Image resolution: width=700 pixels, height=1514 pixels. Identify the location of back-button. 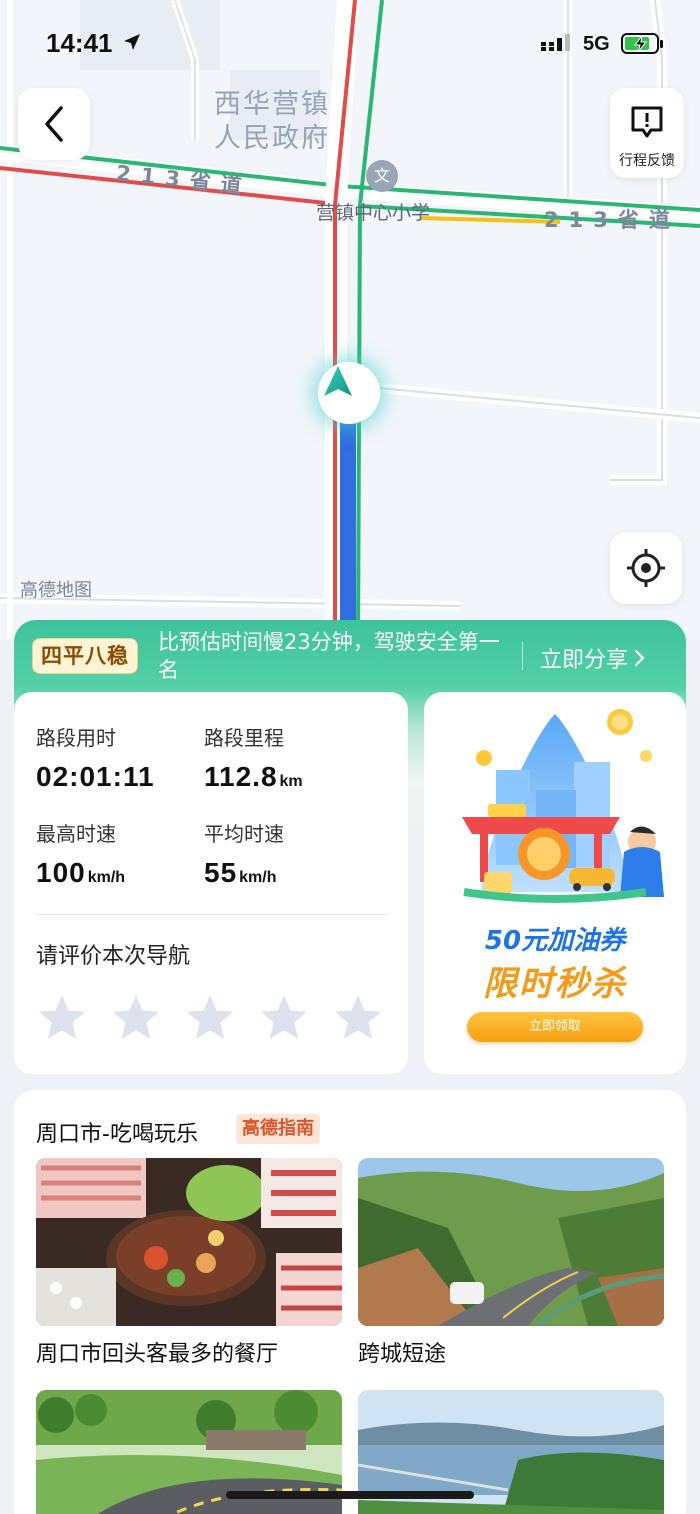
(54, 124).